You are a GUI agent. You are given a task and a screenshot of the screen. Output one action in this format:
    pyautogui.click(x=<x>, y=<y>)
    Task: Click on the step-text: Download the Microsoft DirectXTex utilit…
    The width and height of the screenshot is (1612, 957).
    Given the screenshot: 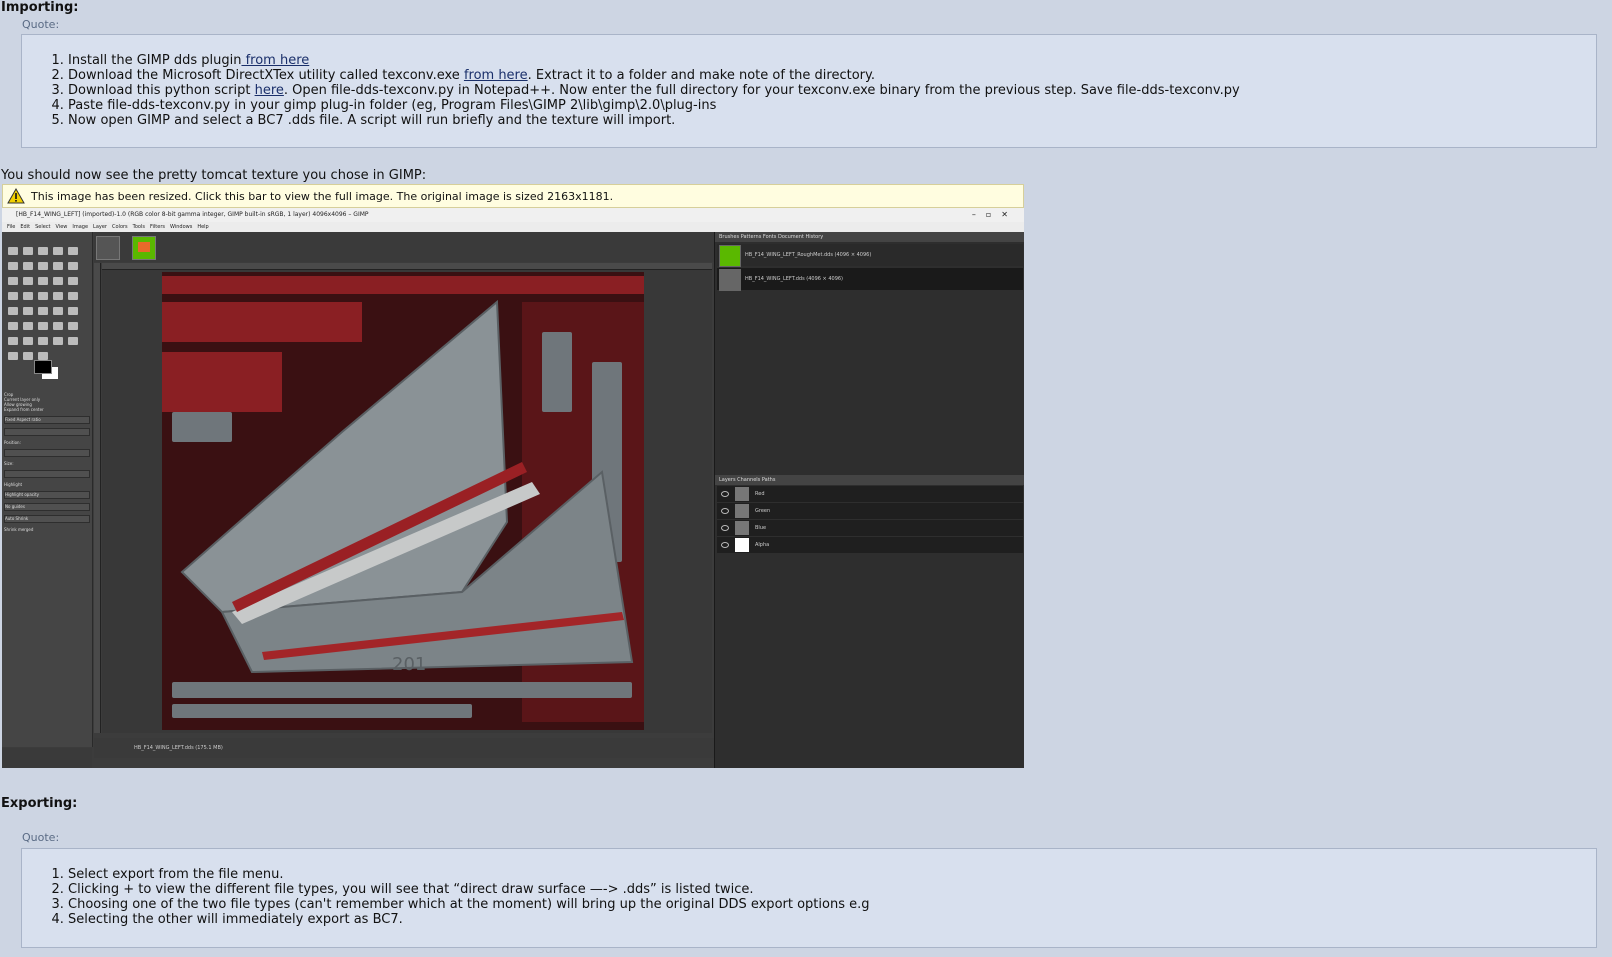 What is the action you would take?
    pyautogui.click(x=266, y=75)
    